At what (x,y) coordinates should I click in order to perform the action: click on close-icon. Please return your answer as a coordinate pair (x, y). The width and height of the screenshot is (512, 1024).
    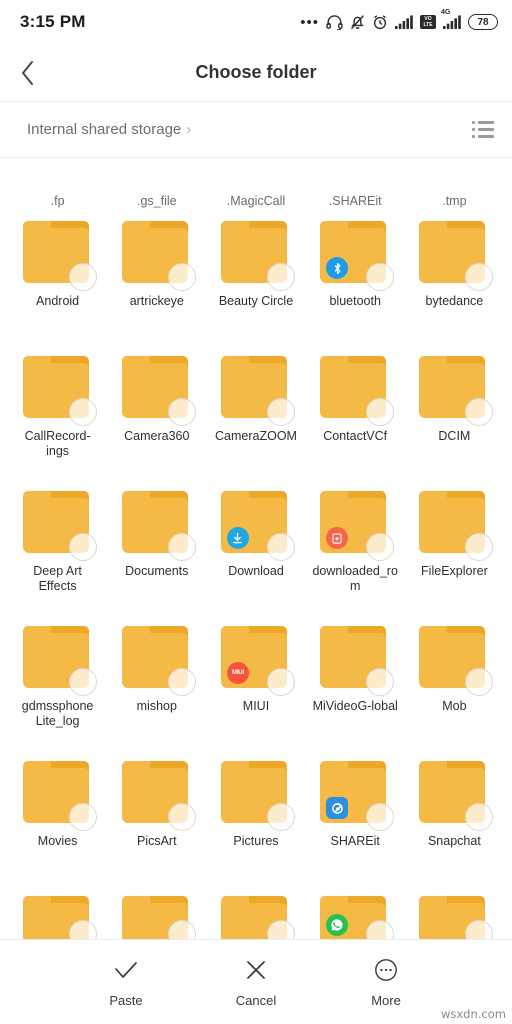
    Looking at the image, I should click on (256, 970).